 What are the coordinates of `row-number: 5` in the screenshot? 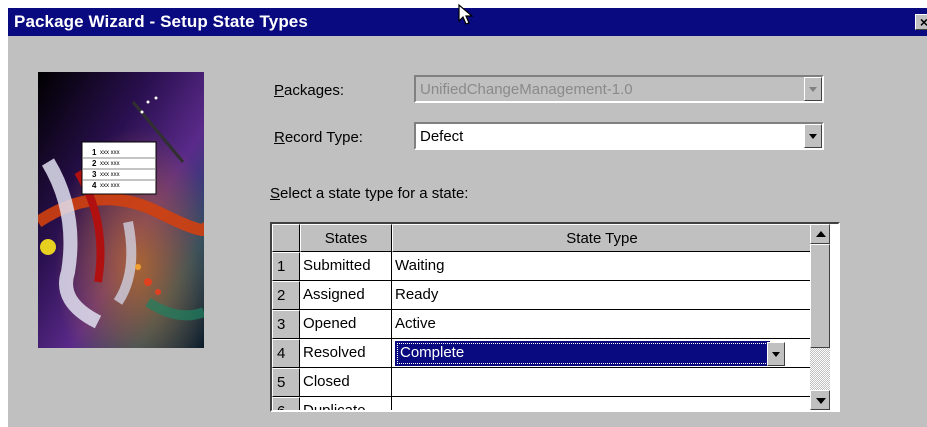 It's located at (286, 382).